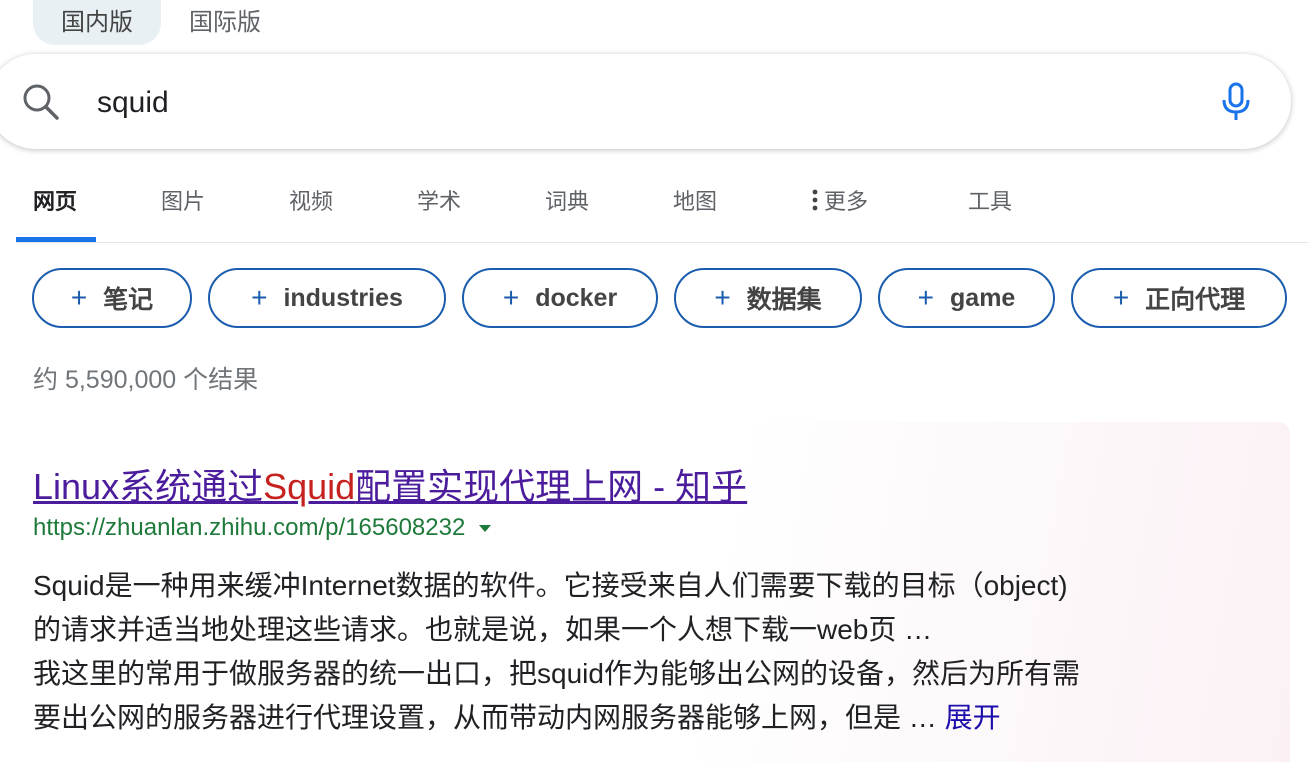  Describe the element at coordinates (55, 200) in the screenshot. I see `tab-web: 网页` at that location.